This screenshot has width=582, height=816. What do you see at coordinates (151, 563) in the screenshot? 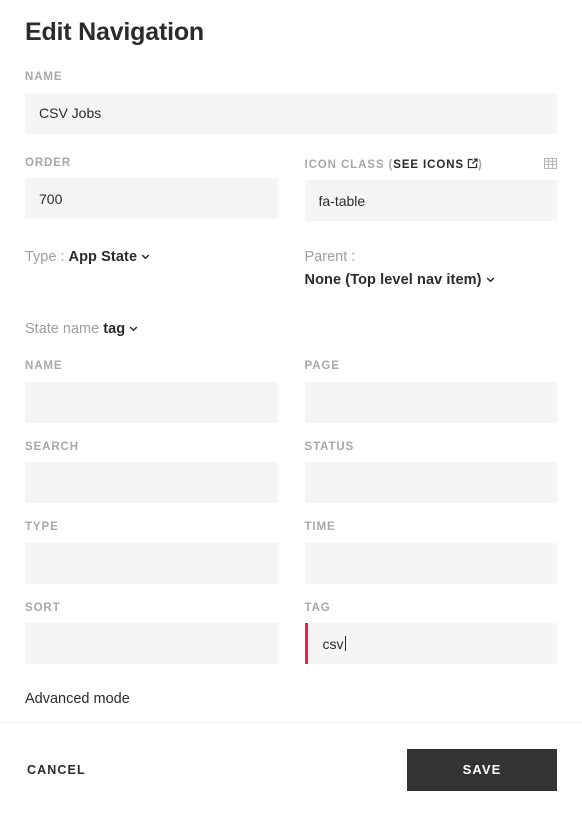
I see `param-input-type` at bounding box center [151, 563].